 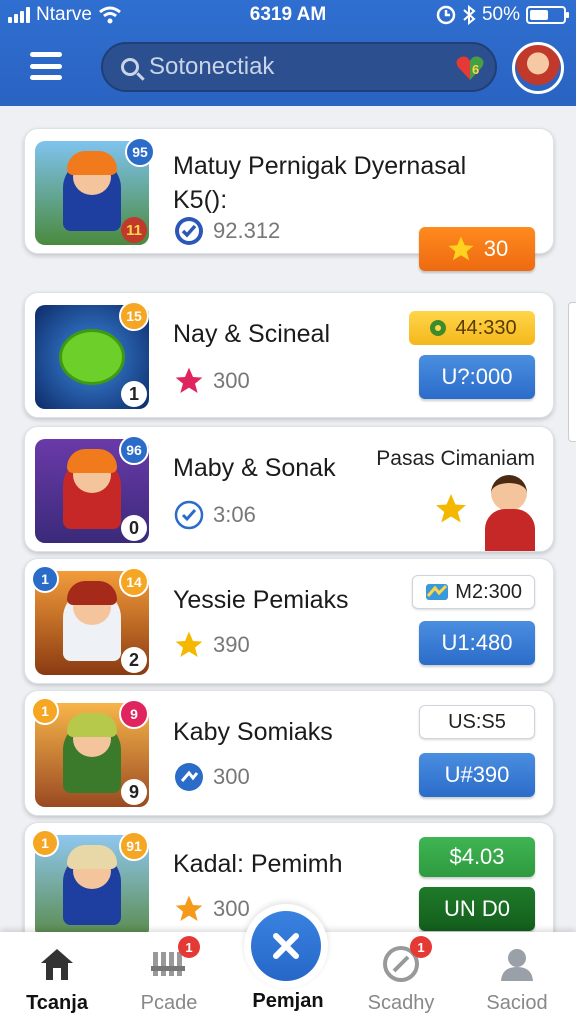 What do you see at coordinates (211, 645) in the screenshot?
I see `game-meta: 390` at bounding box center [211, 645].